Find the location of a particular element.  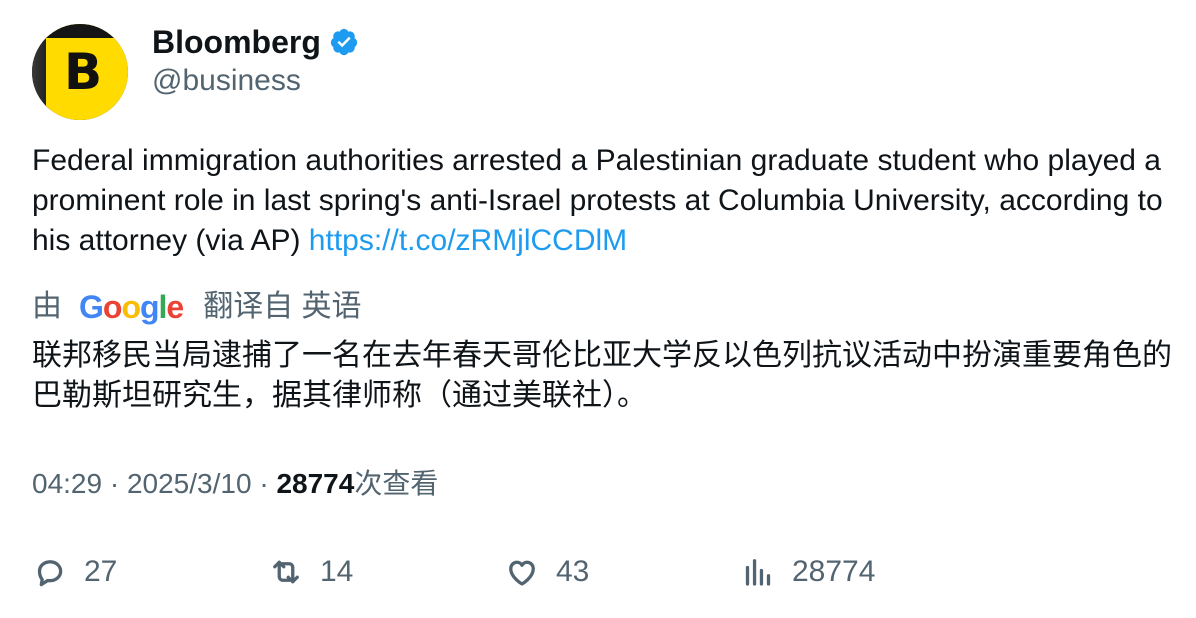

tweet-date: 2025/3/10 is located at coordinates (189, 483).